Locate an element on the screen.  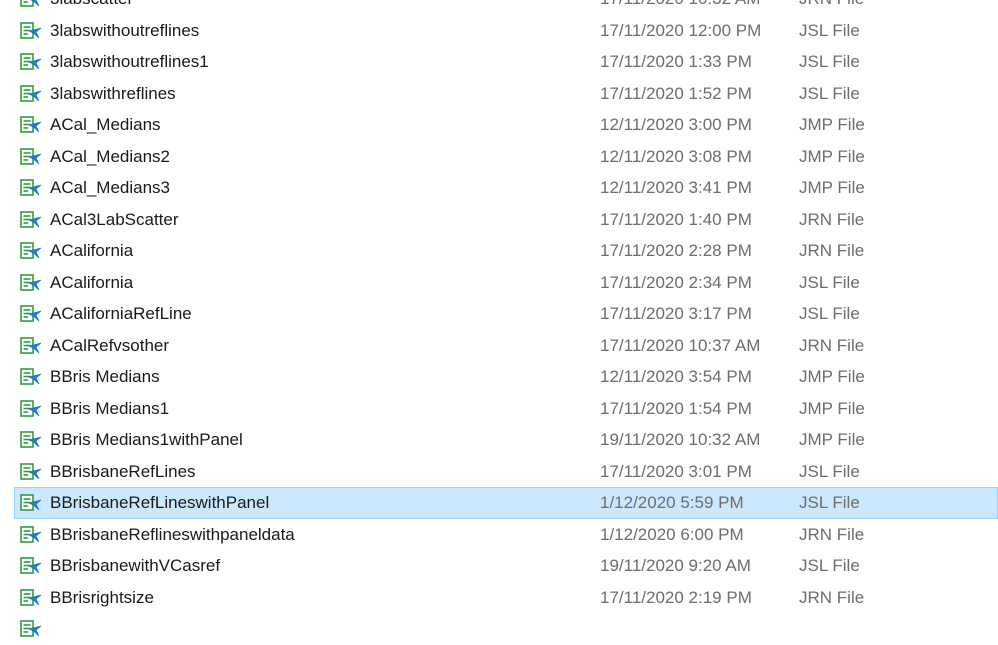
file-name: ACalRefvsother is located at coordinates (110, 345).